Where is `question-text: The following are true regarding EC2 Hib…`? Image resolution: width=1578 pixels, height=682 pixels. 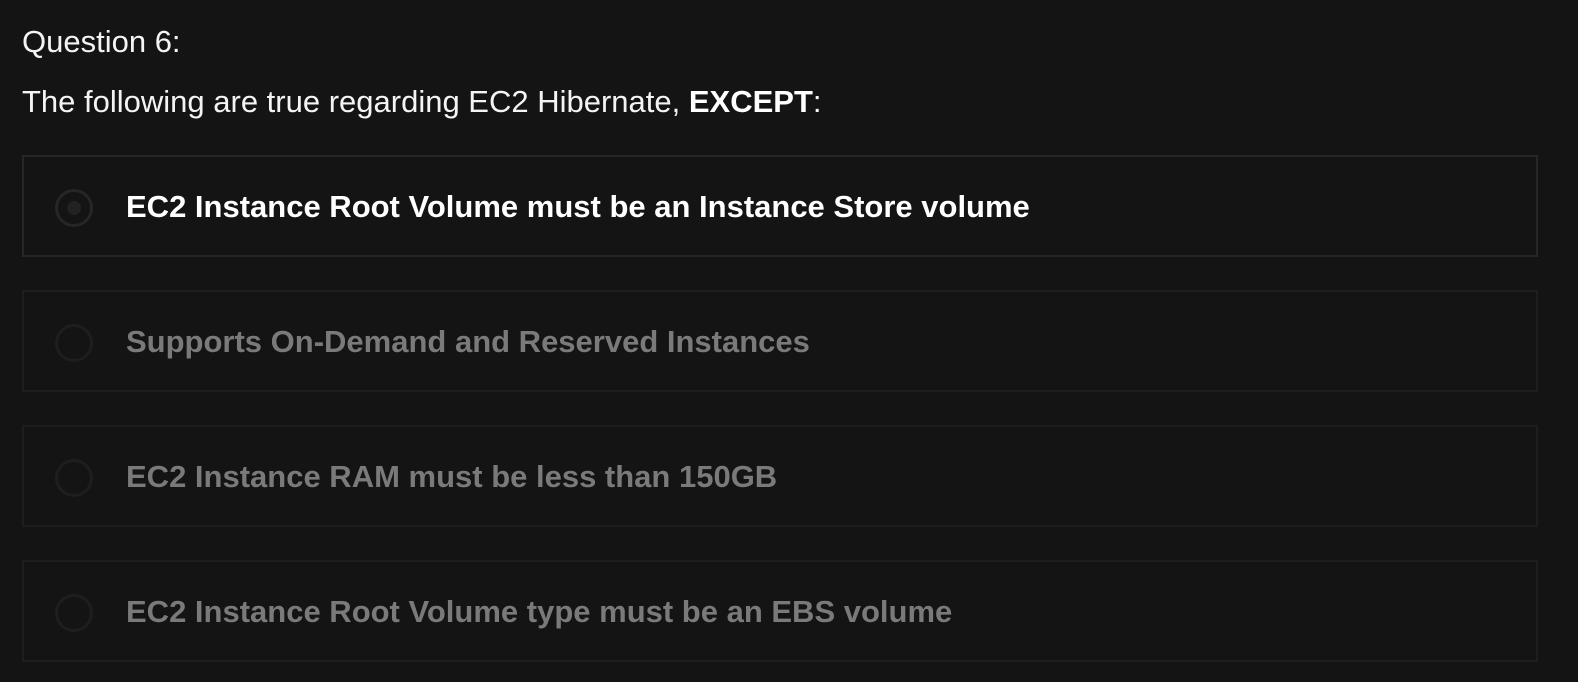 question-text: The following are true regarding EC2 Hib… is located at coordinates (422, 102).